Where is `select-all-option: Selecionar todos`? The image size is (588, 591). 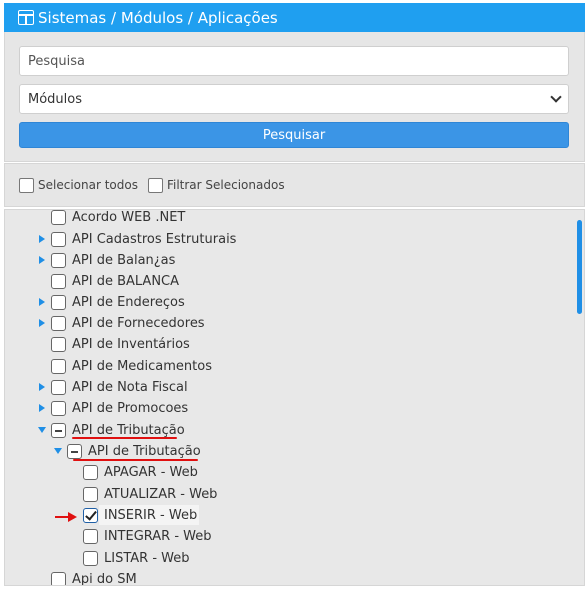
select-all-option: Selecionar todos is located at coordinates (78, 185).